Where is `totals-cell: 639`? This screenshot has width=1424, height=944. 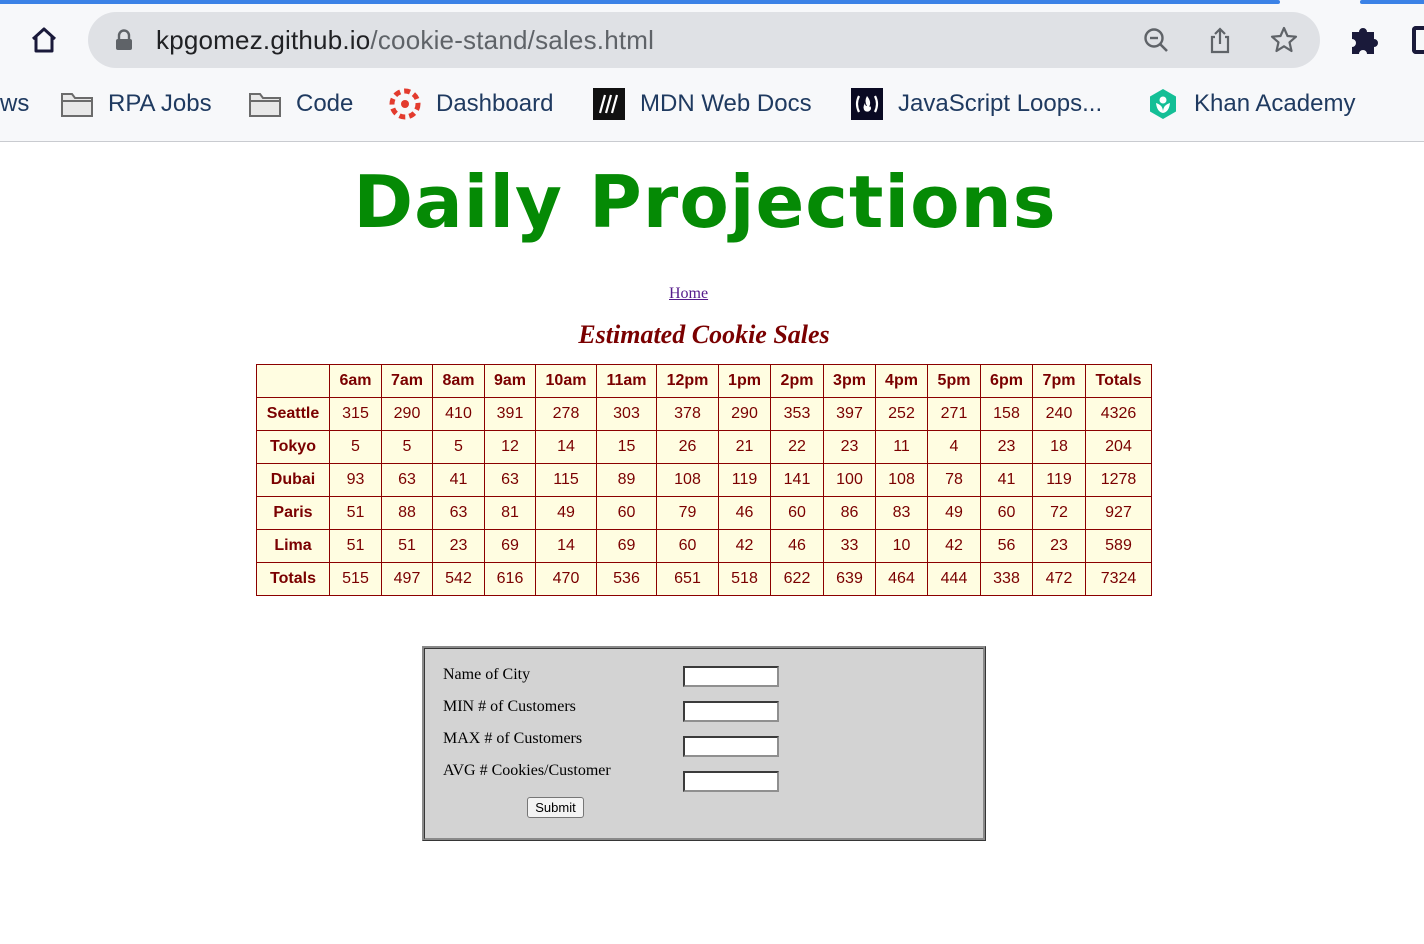
totals-cell: 639 is located at coordinates (849, 579).